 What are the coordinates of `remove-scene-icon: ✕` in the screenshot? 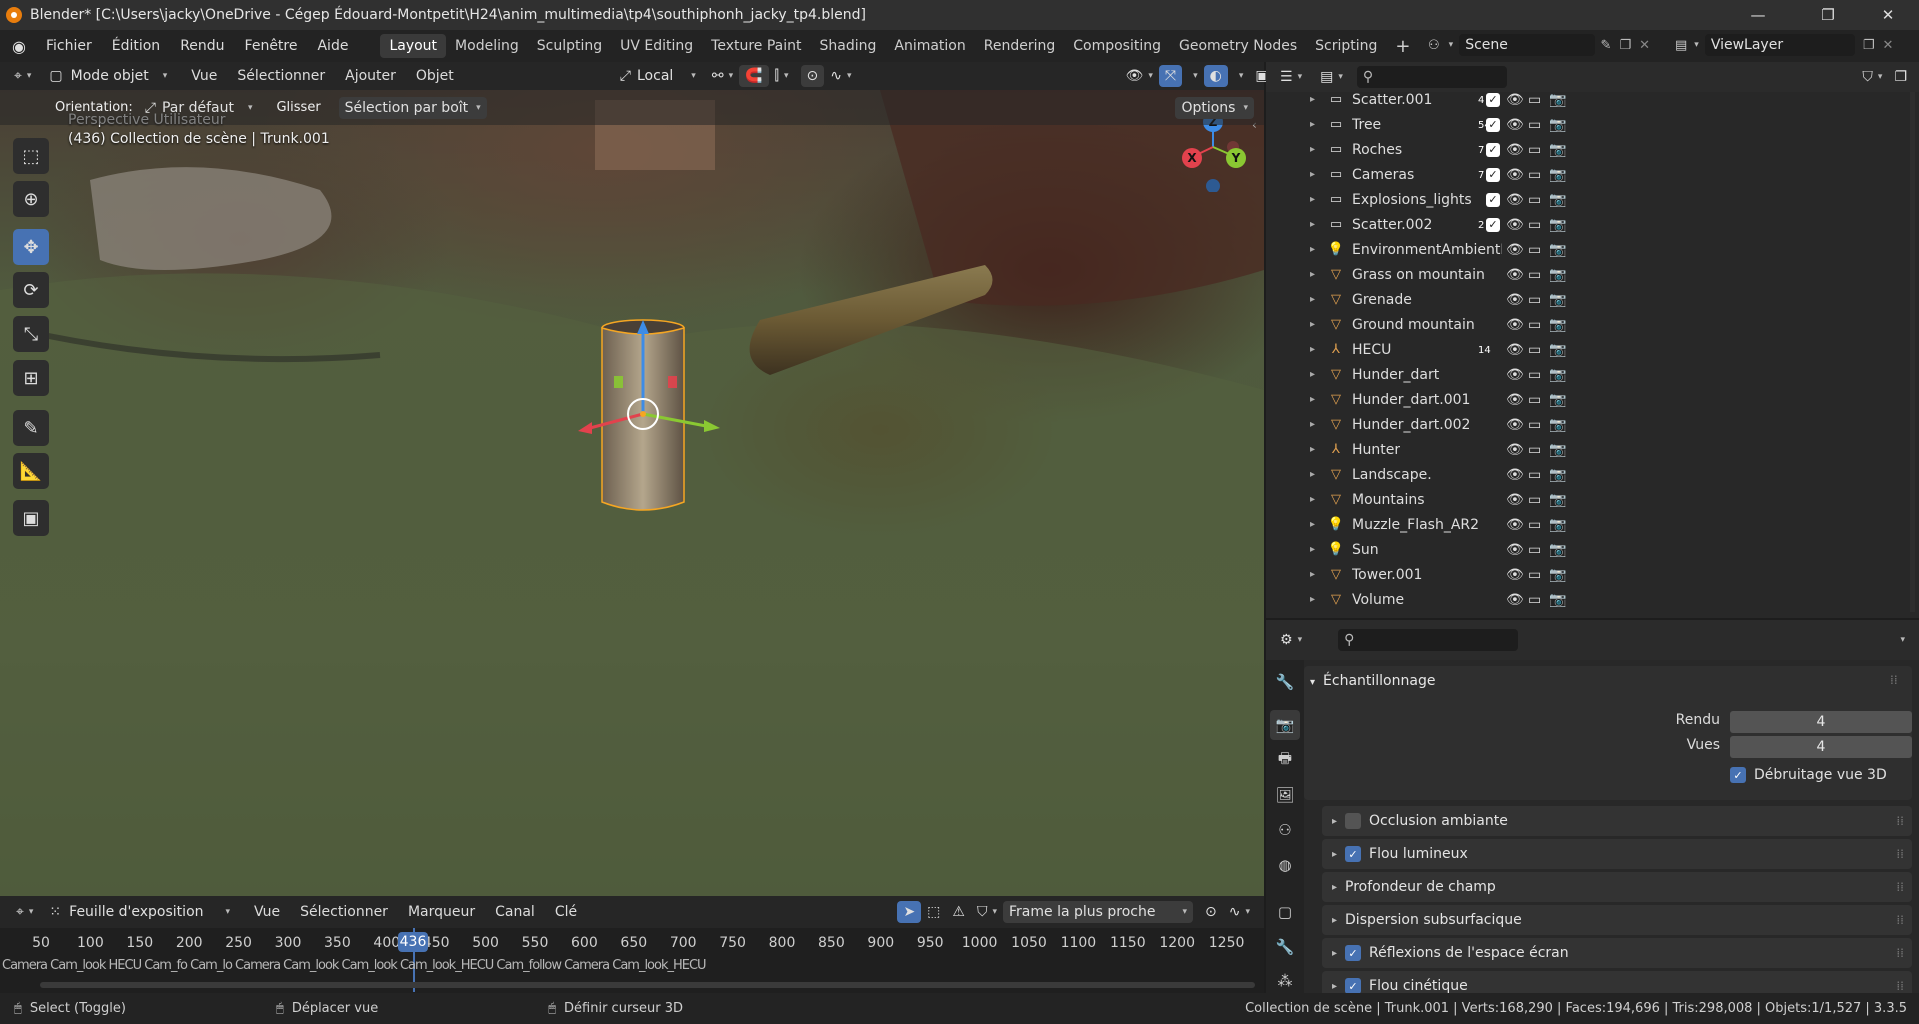 It's located at (1644, 45).